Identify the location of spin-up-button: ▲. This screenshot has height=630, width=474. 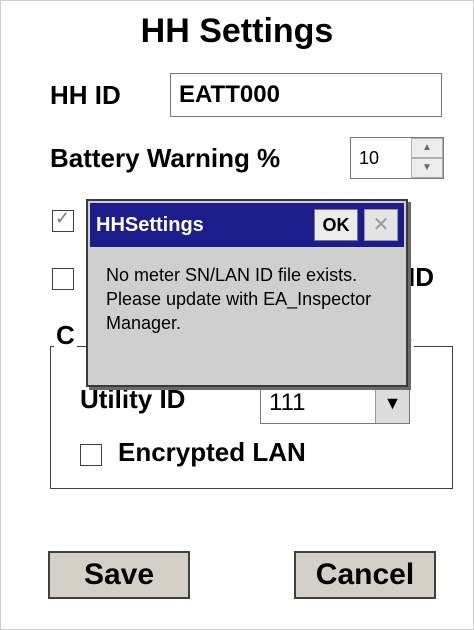
(427, 148).